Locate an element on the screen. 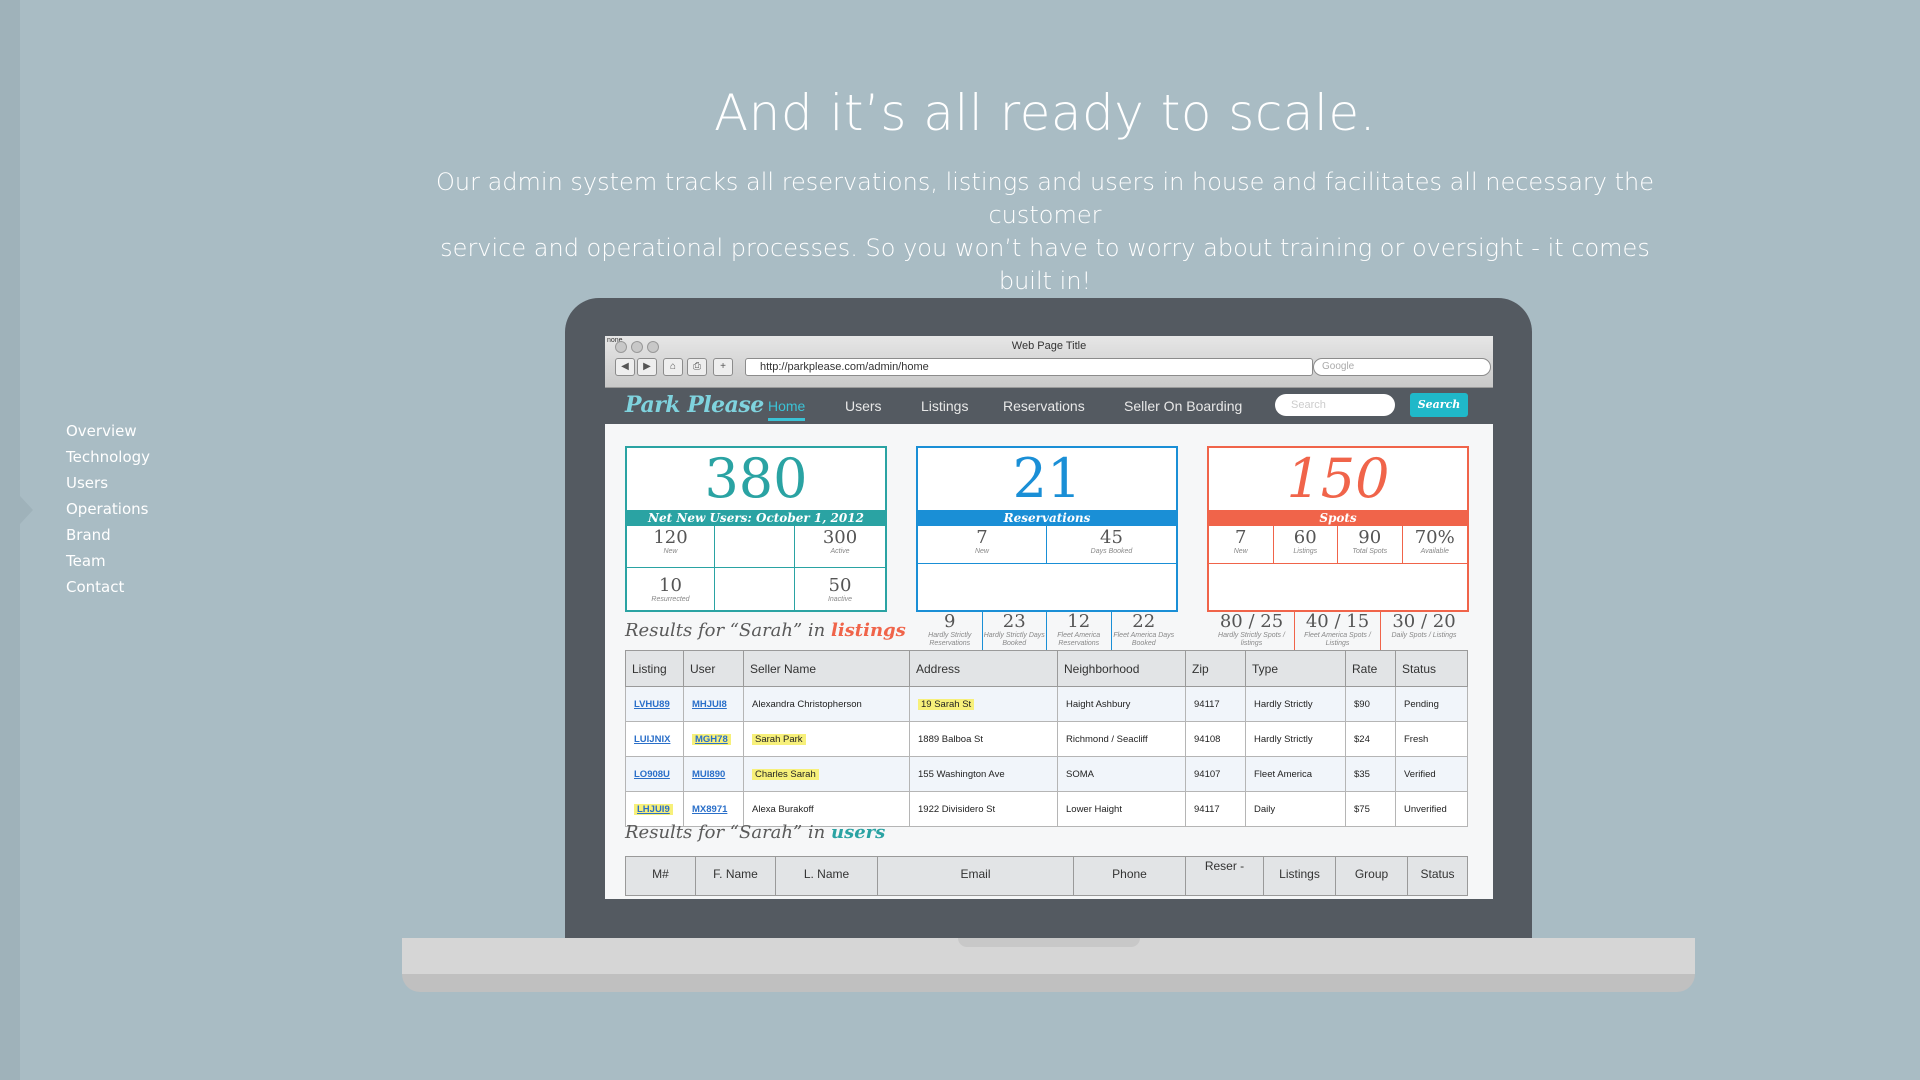  neighborhood: Haight Ashbury is located at coordinates (1121, 704).